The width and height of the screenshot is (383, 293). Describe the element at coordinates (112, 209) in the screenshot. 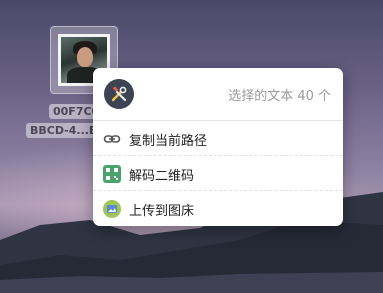

I see `upload-image-icon` at that location.